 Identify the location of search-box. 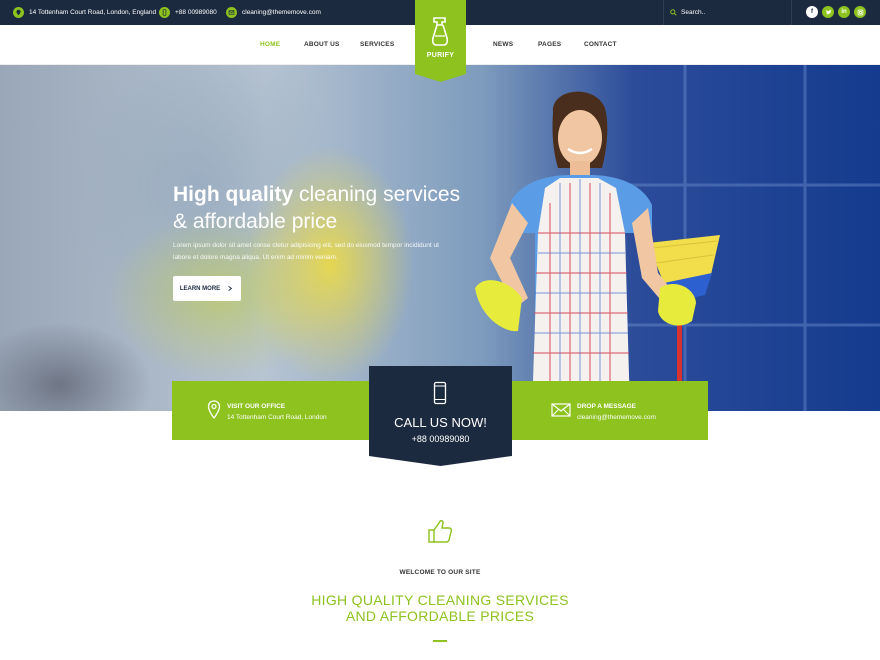
(727, 12).